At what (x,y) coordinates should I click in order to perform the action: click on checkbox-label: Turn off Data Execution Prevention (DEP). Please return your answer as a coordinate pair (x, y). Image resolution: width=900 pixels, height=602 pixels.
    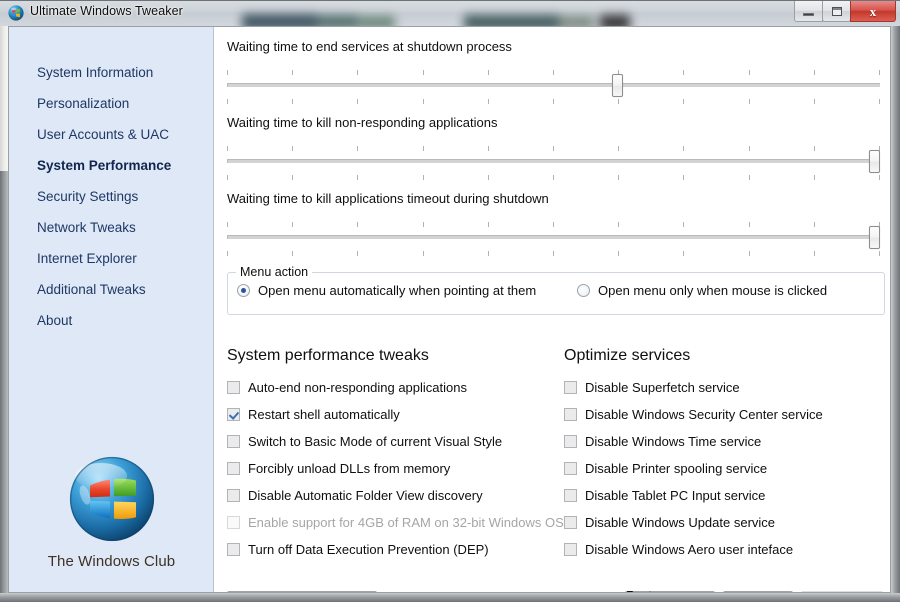
    Looking at the image, I should click on (368, 549).